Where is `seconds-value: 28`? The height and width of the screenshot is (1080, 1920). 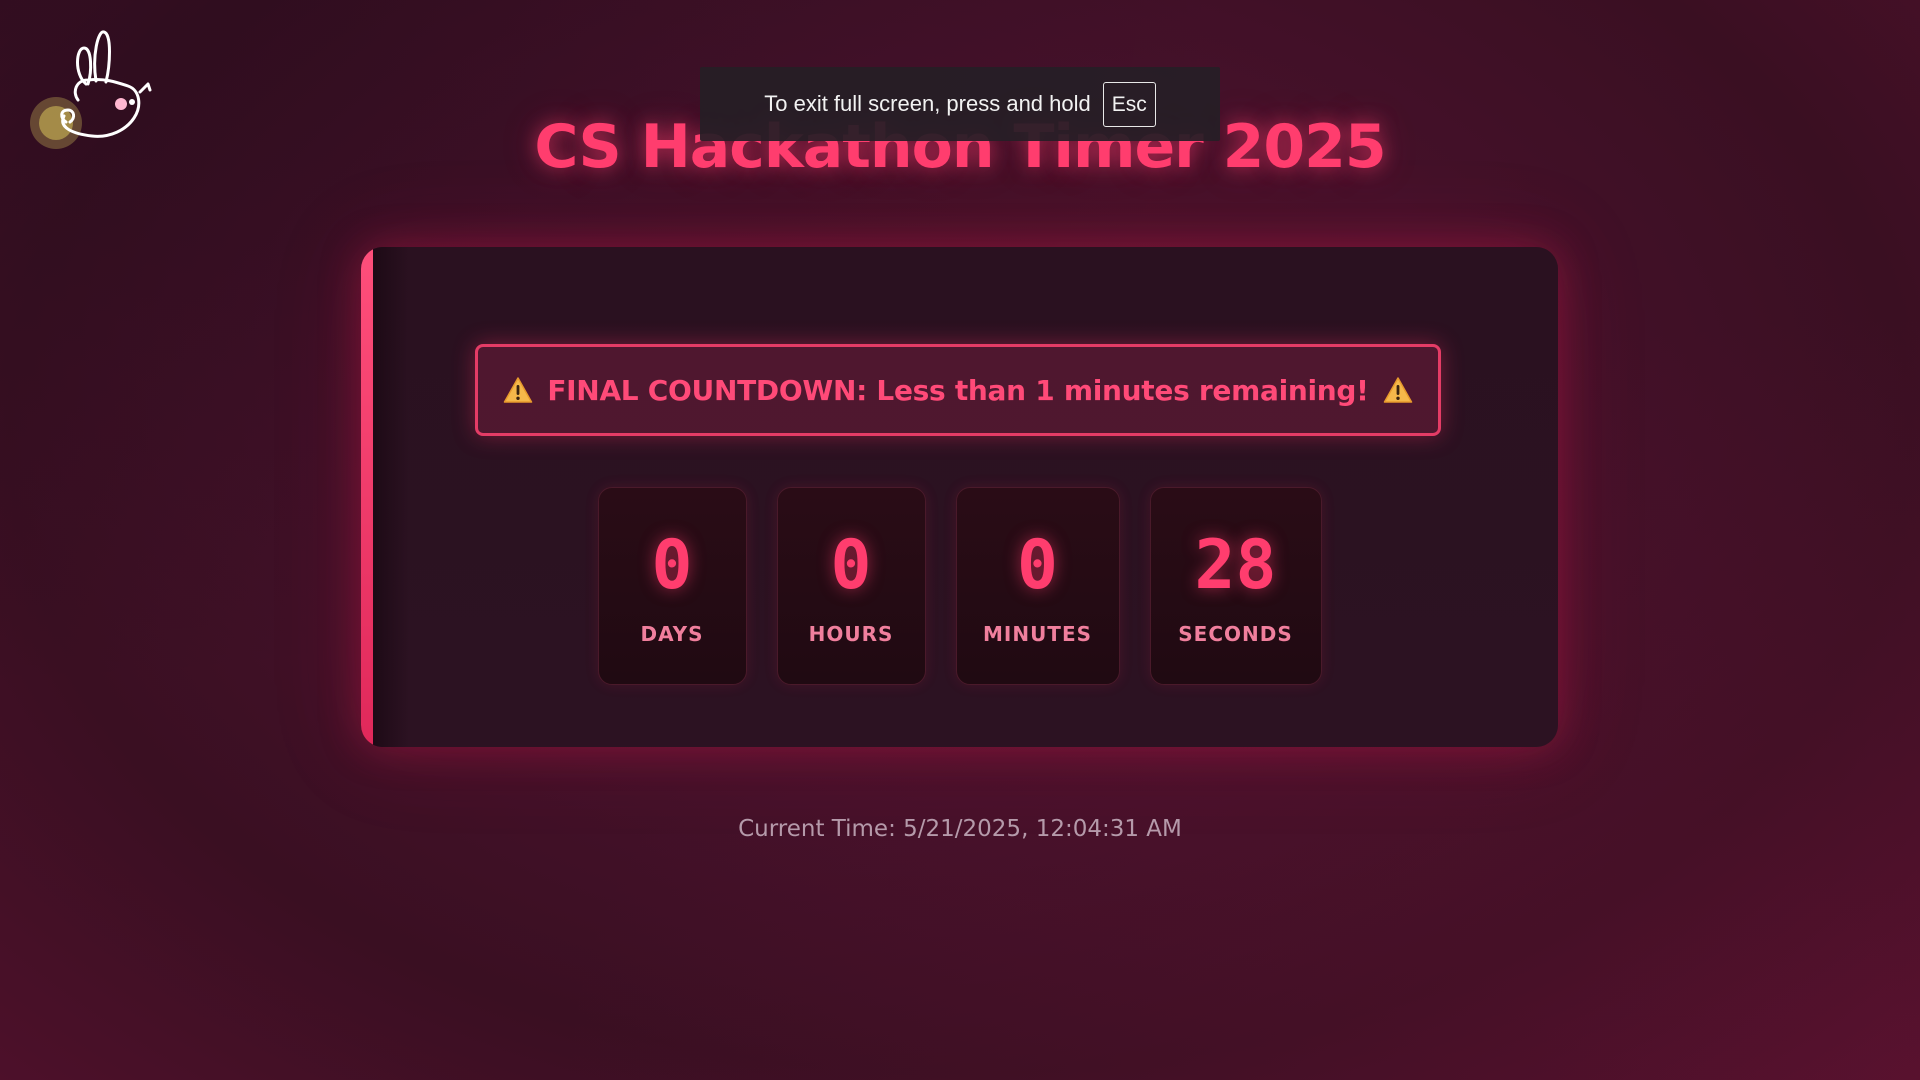 seconds-value: 28 is located at coordinates (1235, 565).